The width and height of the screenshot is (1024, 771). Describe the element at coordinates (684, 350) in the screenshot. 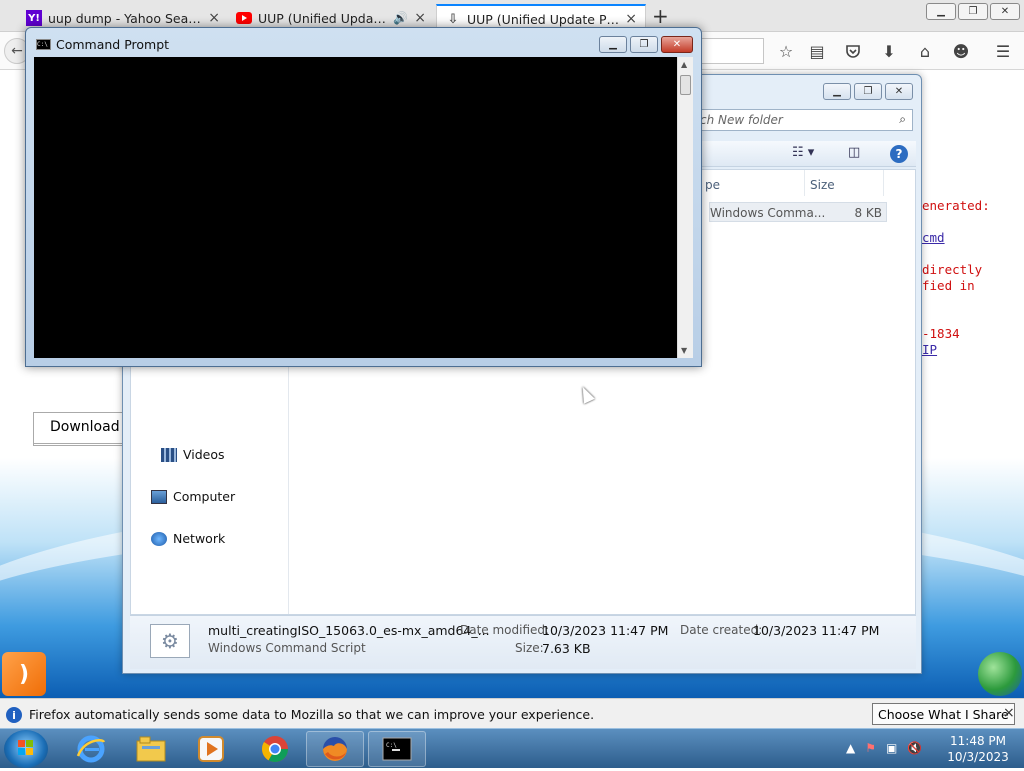

I see `scroll-down-arrow-icon: ▼` at that location.